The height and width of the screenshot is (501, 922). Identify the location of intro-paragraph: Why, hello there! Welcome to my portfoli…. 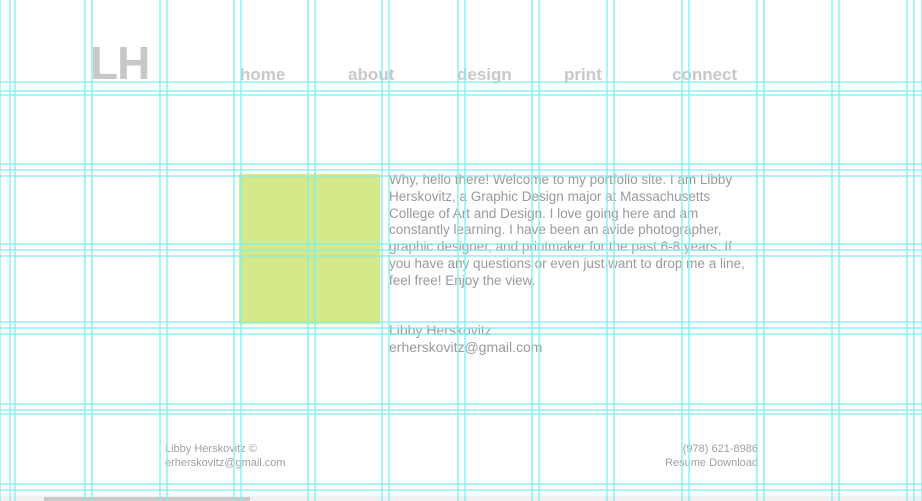
(567, 230).